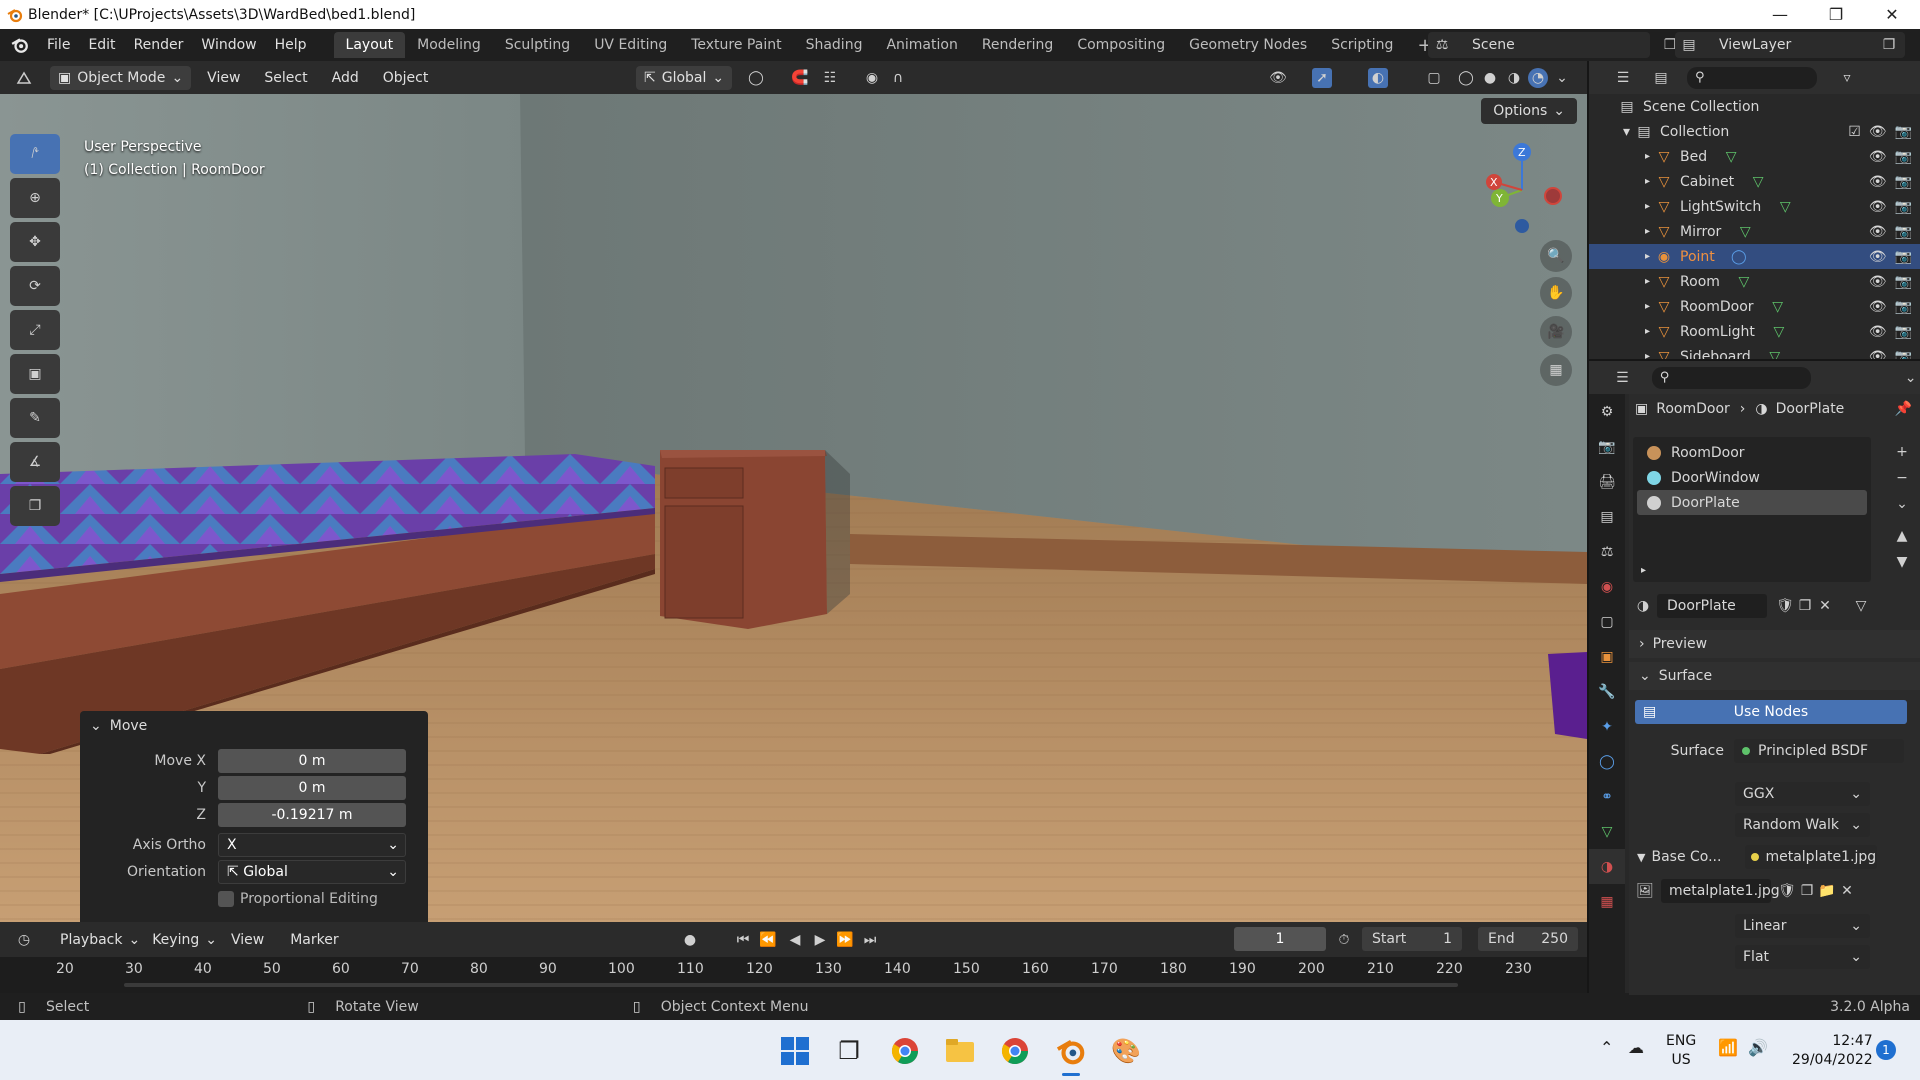 The width and height of the screenshot is (1920, 1080). What do you see at coordinates (1902, 536) in the screenshot?
I see `move-up-icon: ▲` at bounding box center [1902, 536].